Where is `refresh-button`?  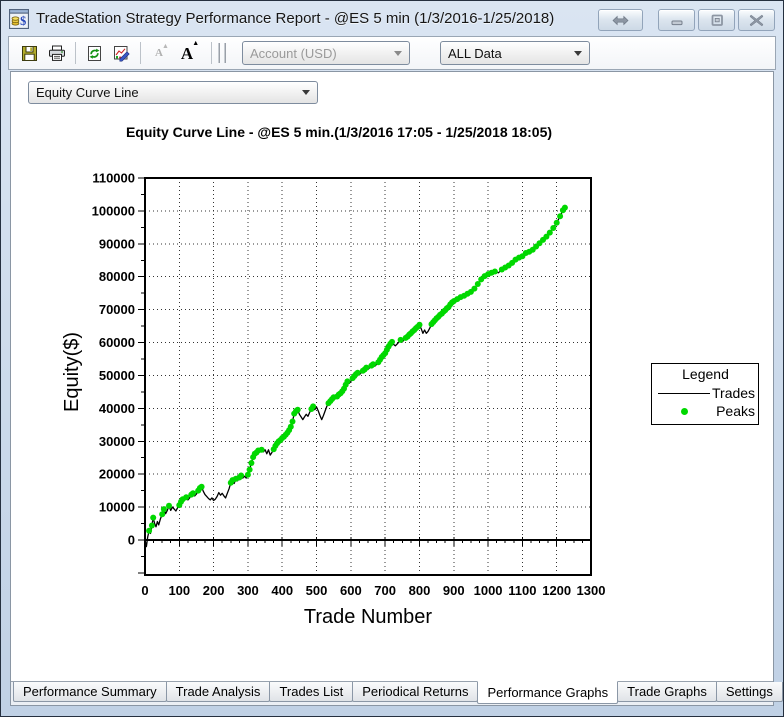 refresh-button is located at coordinates (94, 53).